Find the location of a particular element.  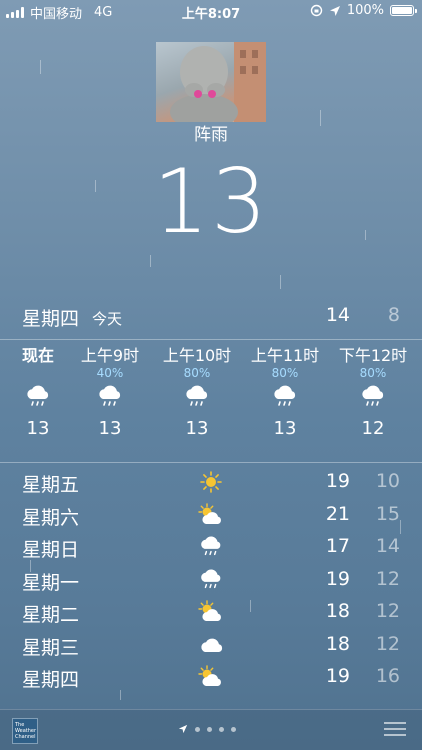

daily-day: 星期三 is located at coordinates (51, 647).